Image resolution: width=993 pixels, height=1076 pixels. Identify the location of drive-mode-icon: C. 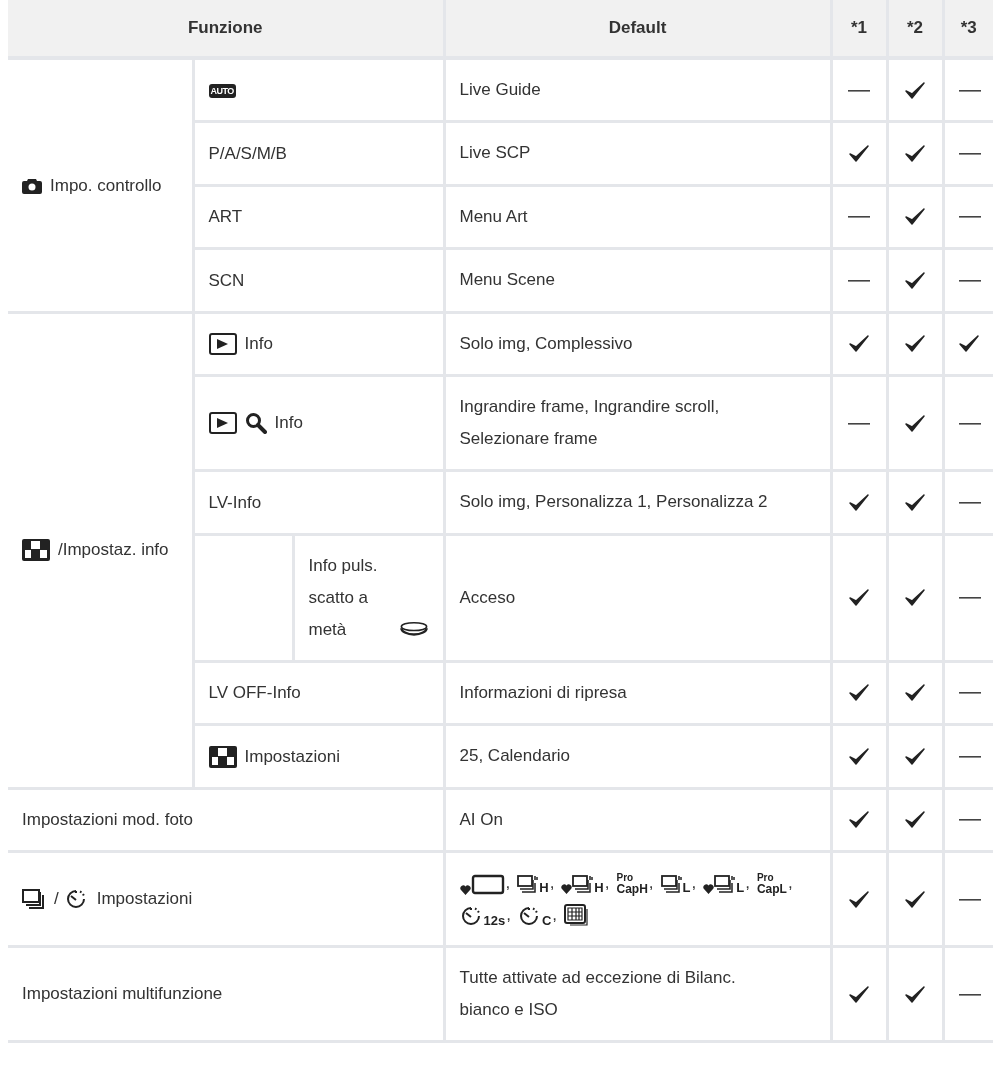
(534, 915).